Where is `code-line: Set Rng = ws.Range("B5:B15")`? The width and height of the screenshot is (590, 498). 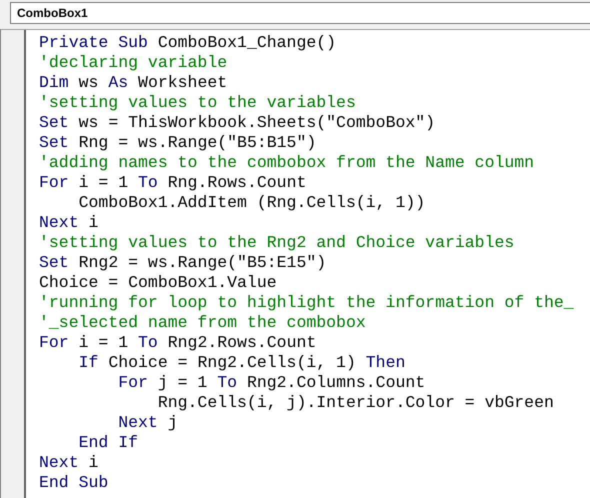 code-line: Set Rng = ws.Range("B5:B15") is located at coordinates (178, 143).